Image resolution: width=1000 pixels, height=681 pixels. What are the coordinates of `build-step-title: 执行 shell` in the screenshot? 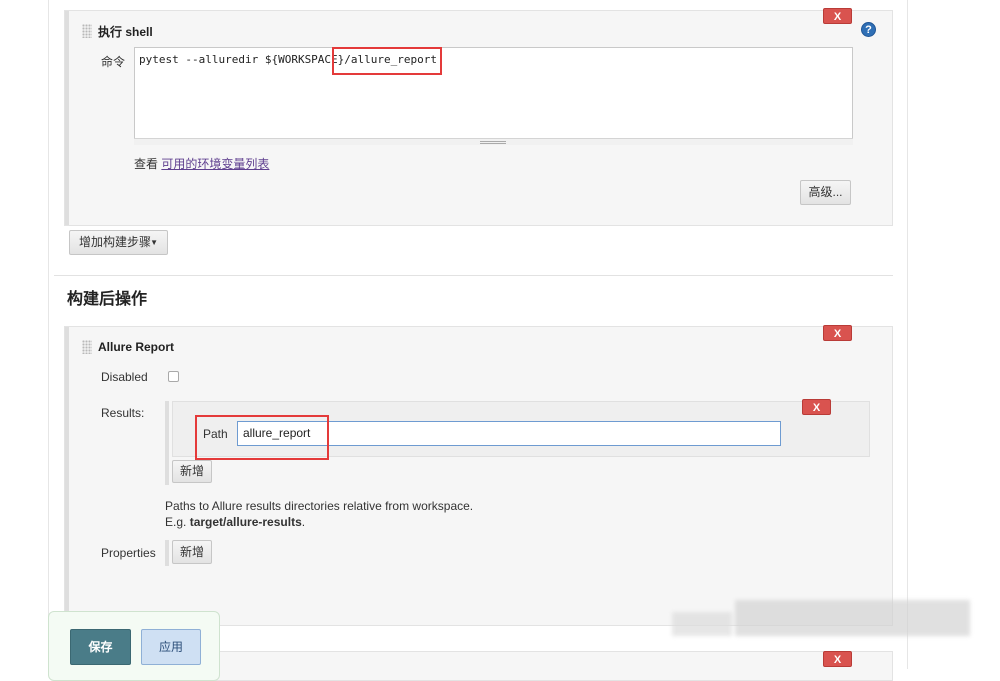 It's located at (125, 32).